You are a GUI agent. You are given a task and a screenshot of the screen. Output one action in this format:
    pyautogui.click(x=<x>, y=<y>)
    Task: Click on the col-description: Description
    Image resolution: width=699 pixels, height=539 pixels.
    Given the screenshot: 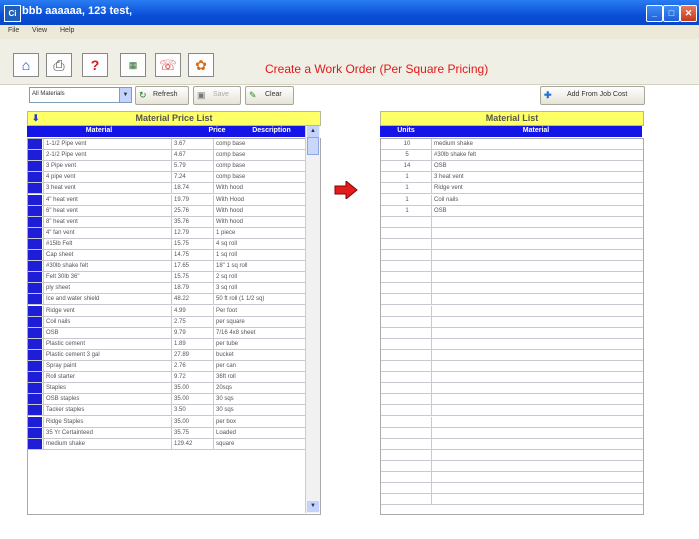 What is the action you would take?
    pyautogui.click(x=271, y=130)
    